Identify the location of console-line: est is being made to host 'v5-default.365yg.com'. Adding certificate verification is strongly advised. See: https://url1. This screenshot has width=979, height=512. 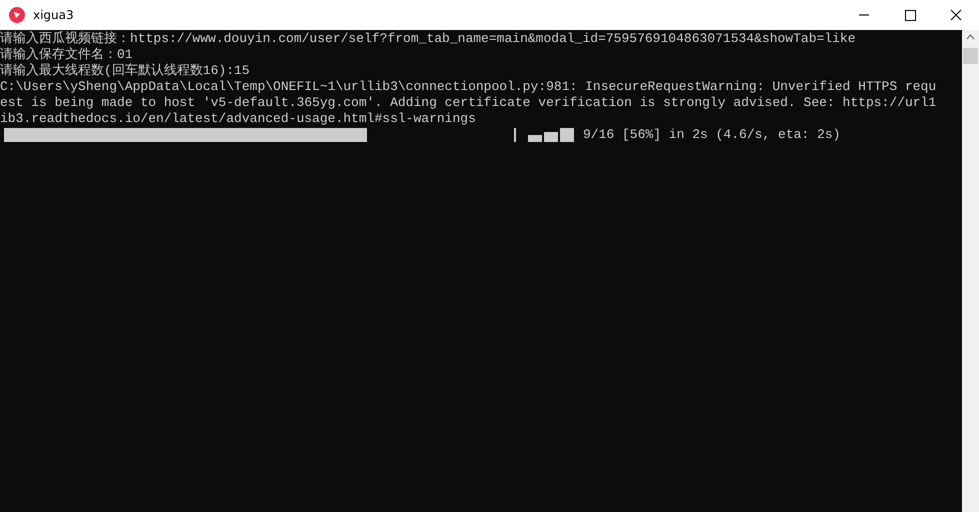
(469, 103).